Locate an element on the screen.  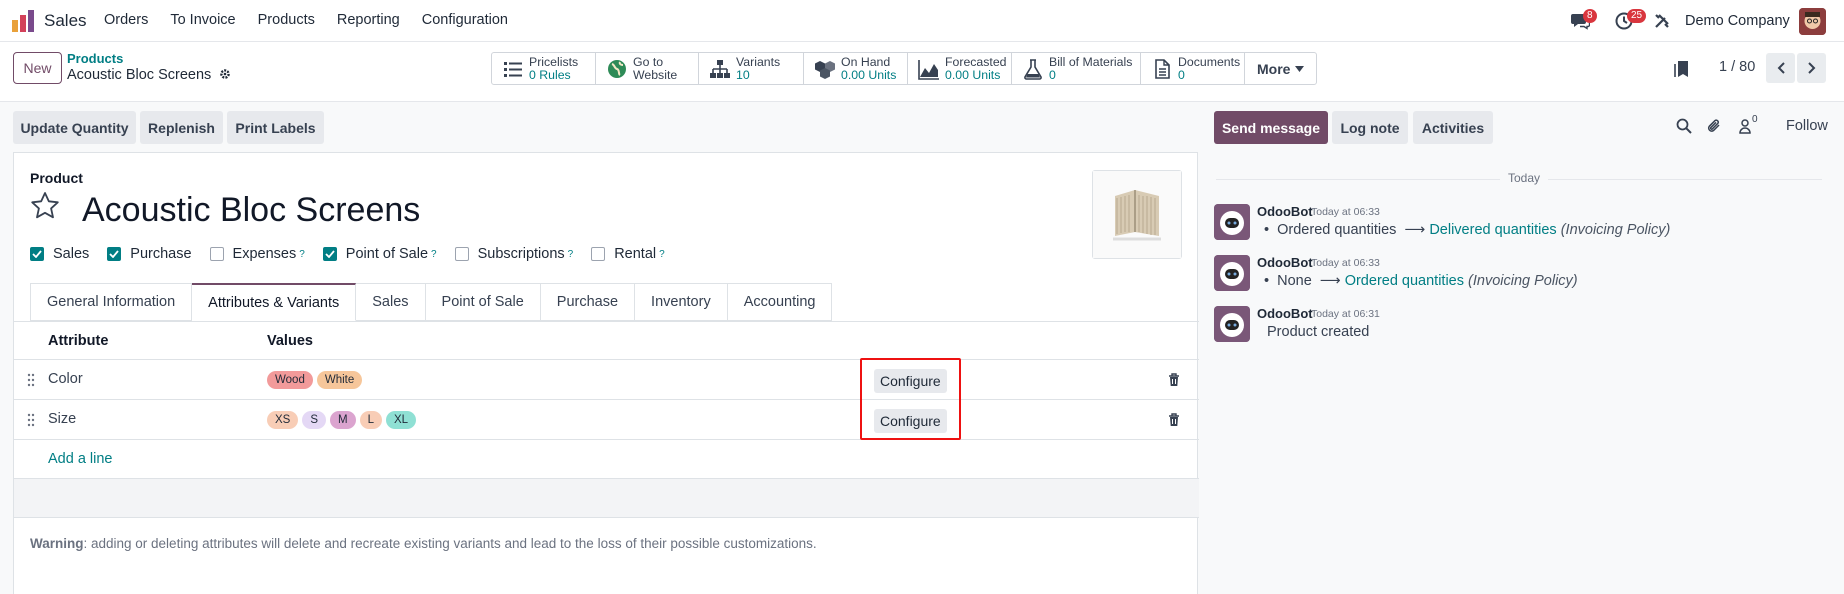
checkbox-purchase-box is located at coordinates (114, 254).